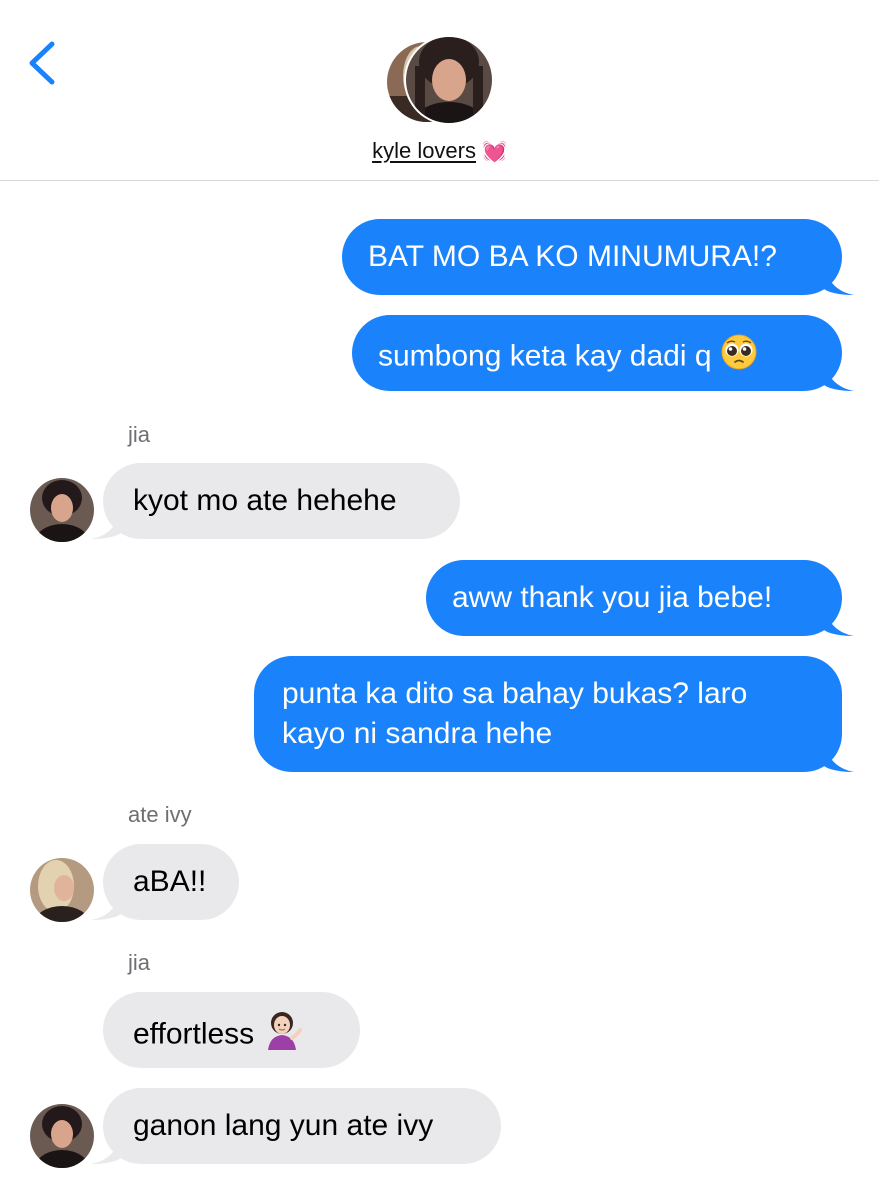 This screenshot has width=879, height=1200. Describe the element at coordinates (572, 256) in the screenshot. I see `message-text: BAT MO BA KO MINUMURA!?` at that location.